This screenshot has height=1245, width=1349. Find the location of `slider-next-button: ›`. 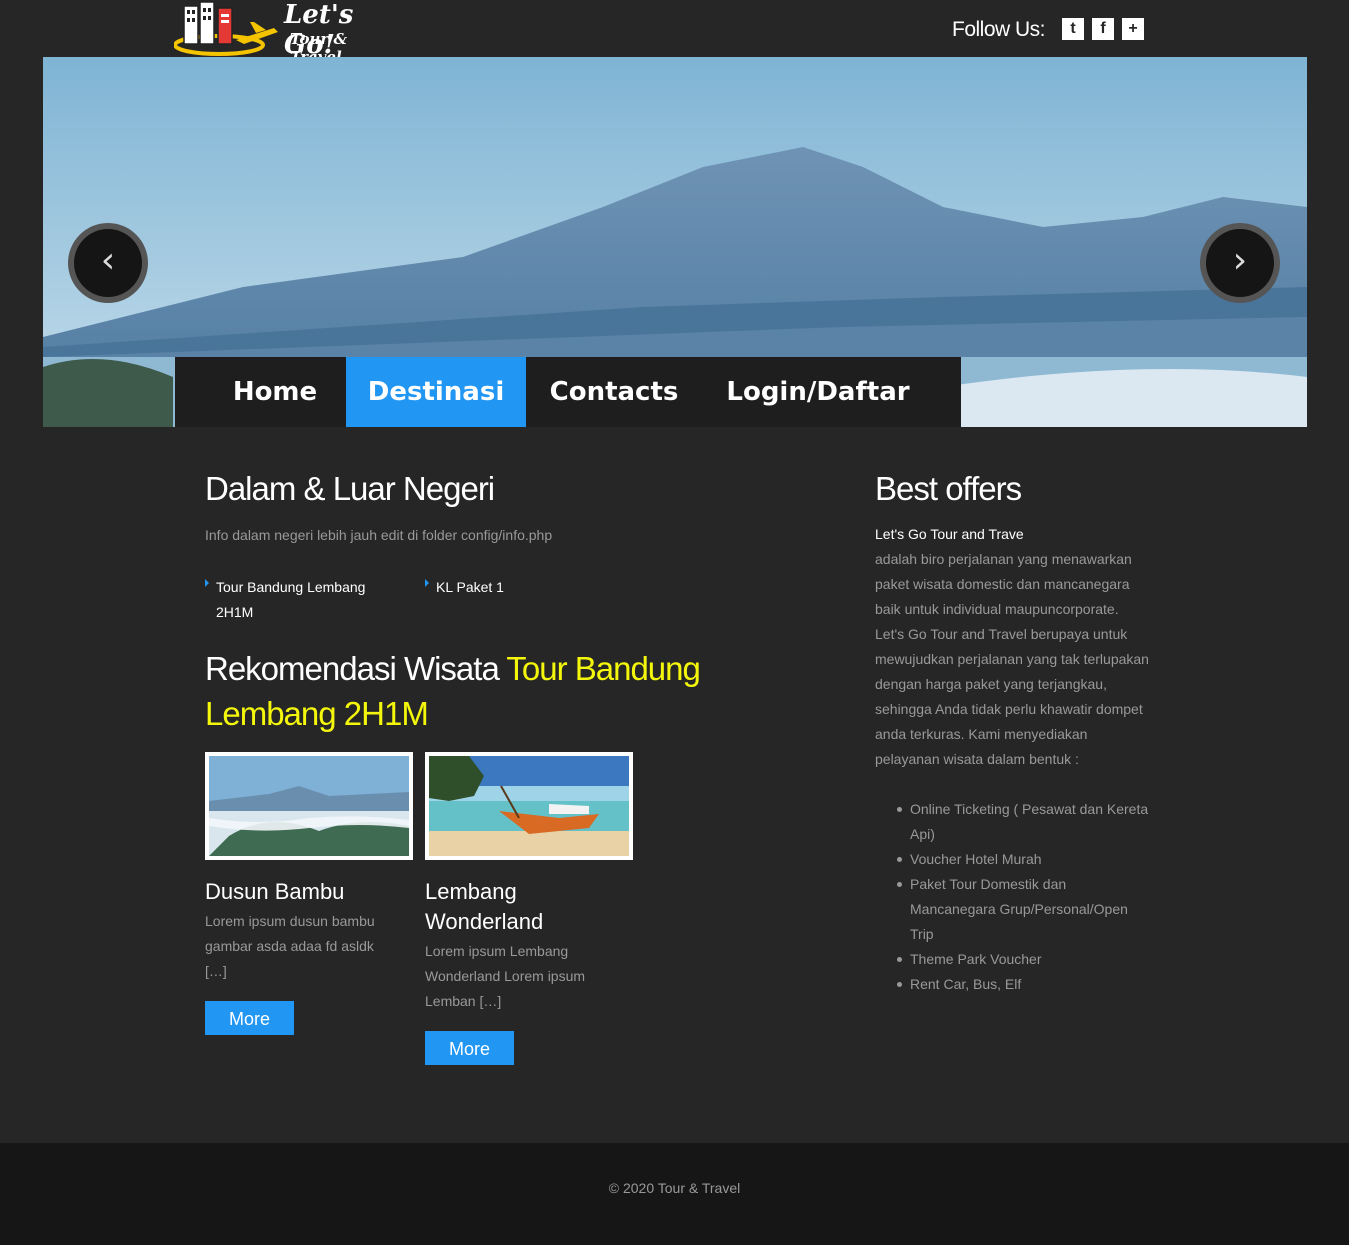

slider-next-button: › is located at coordinates (1240, 263).